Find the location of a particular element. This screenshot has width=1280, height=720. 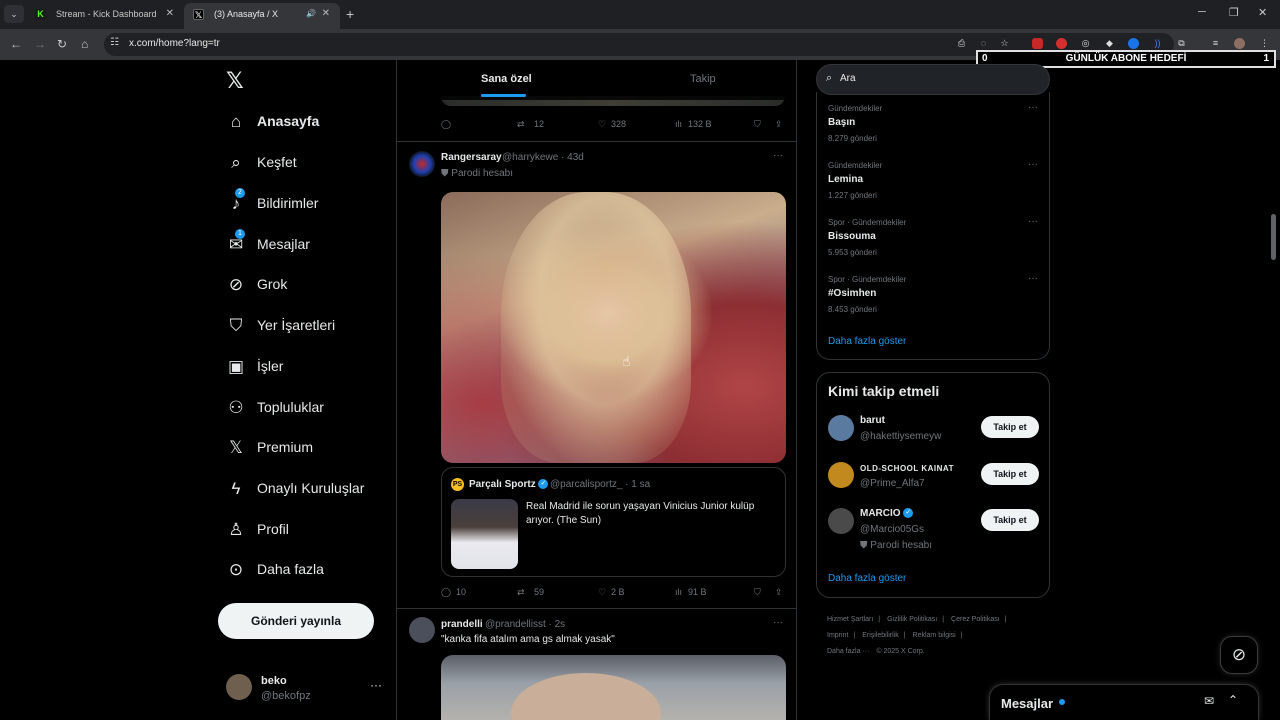

account-name: beko is located at coordinates (274, 681).